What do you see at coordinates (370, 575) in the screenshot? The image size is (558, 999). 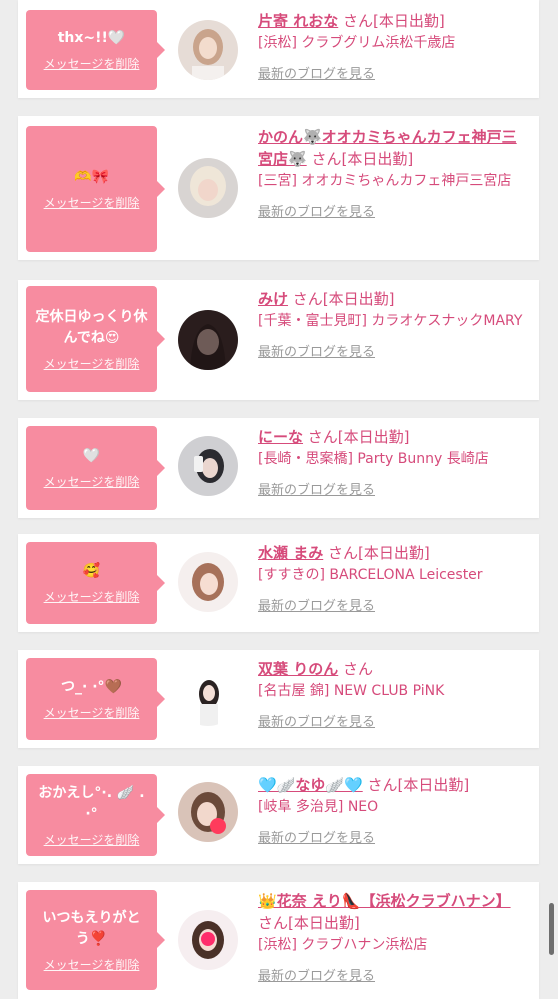 I see `shop-label: [すすきの] BARCELONA Leicester` at bounding box center [370, 575].